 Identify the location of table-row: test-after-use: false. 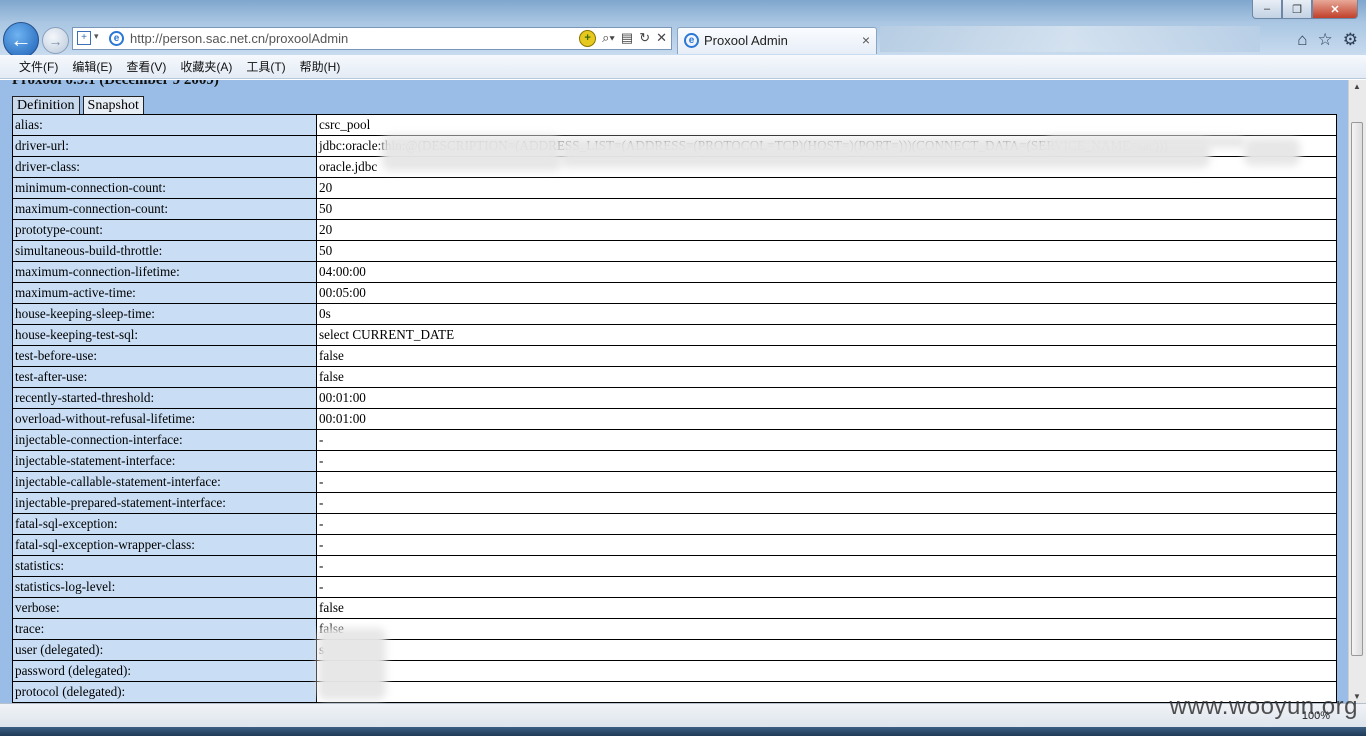
(674, 377).